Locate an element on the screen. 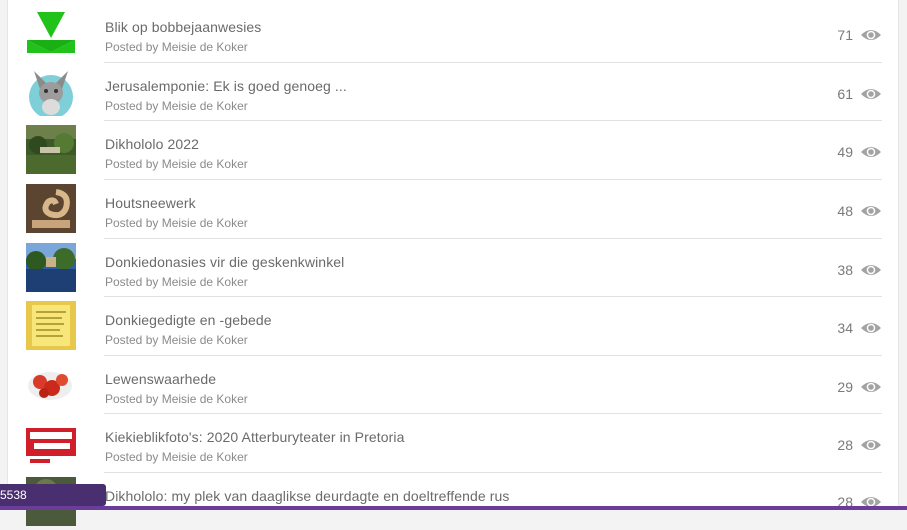 The width and height of the screenshot is (907, 530). view-count: 28 is located at coordinates (845, 445).